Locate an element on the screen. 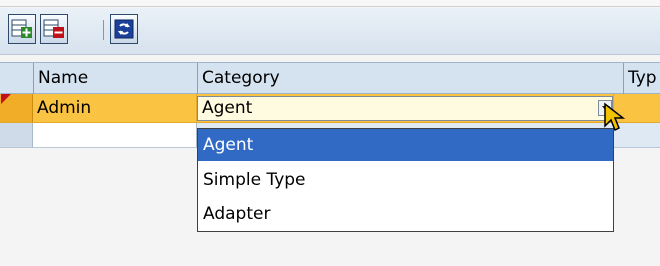 This screenshot has width=660, height=266. remove-row-button is located at coordinates (54, 29).